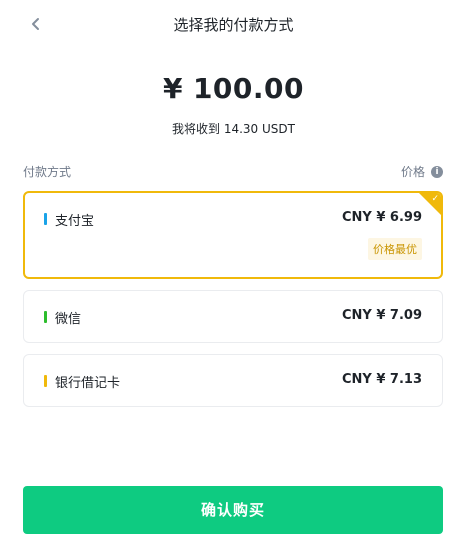 The width and height of the screenshot is (467, 551). I want to click on order-amount: ¥100.00, so click(233, 88).